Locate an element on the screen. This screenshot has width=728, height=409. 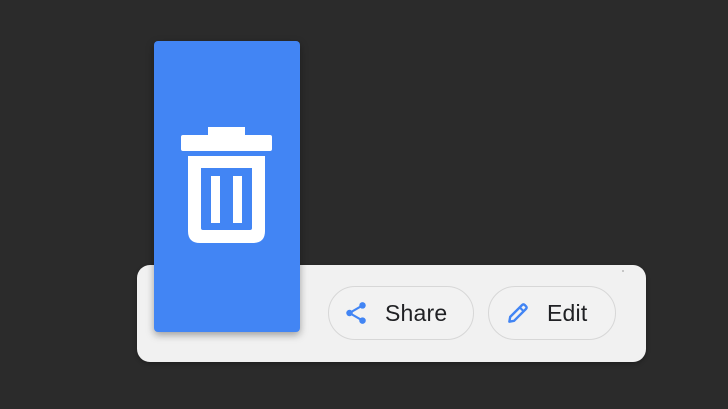
share-icon is located at coordinates (356, 313).